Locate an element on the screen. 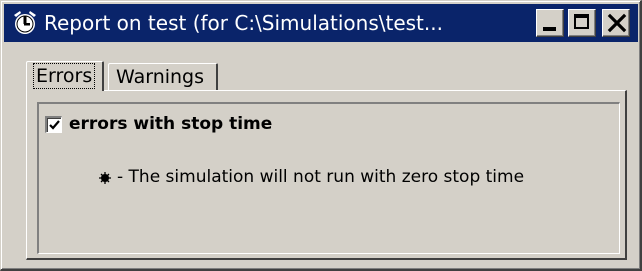  minimize-icon is located at coordinates (549, 29).